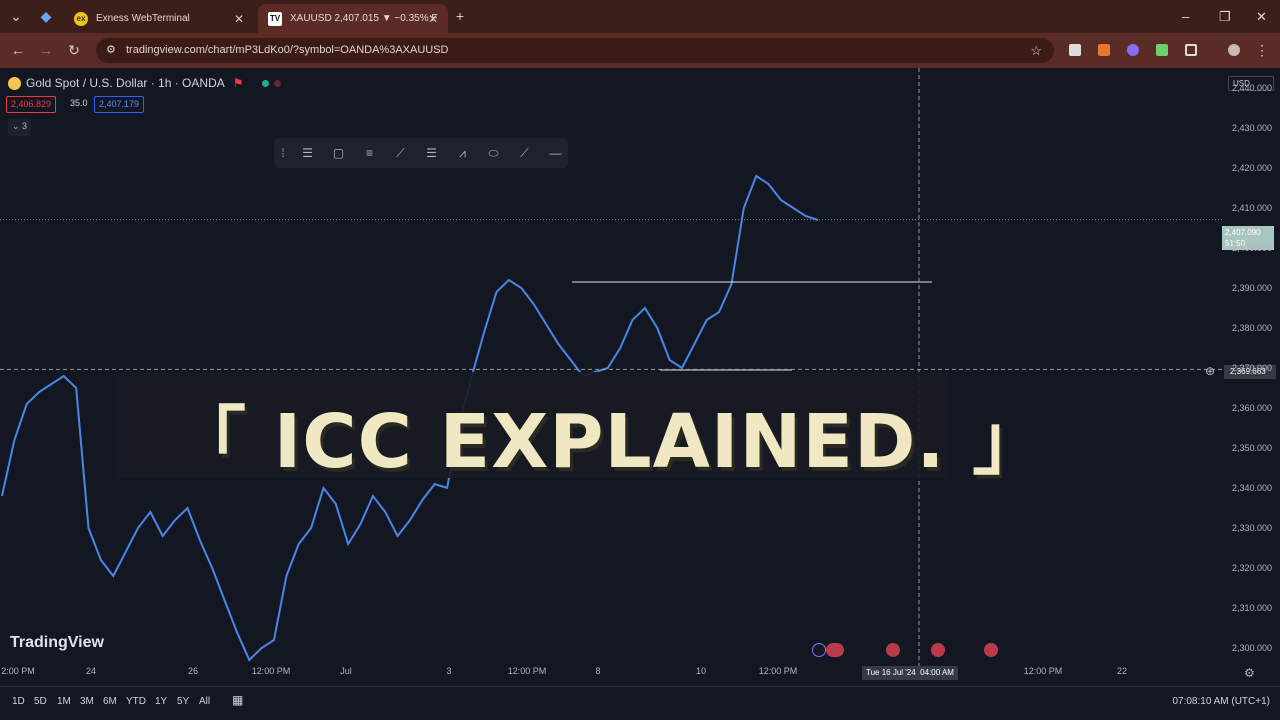  I want to click on ellipse-icon: ⬭, so click(493, 153).